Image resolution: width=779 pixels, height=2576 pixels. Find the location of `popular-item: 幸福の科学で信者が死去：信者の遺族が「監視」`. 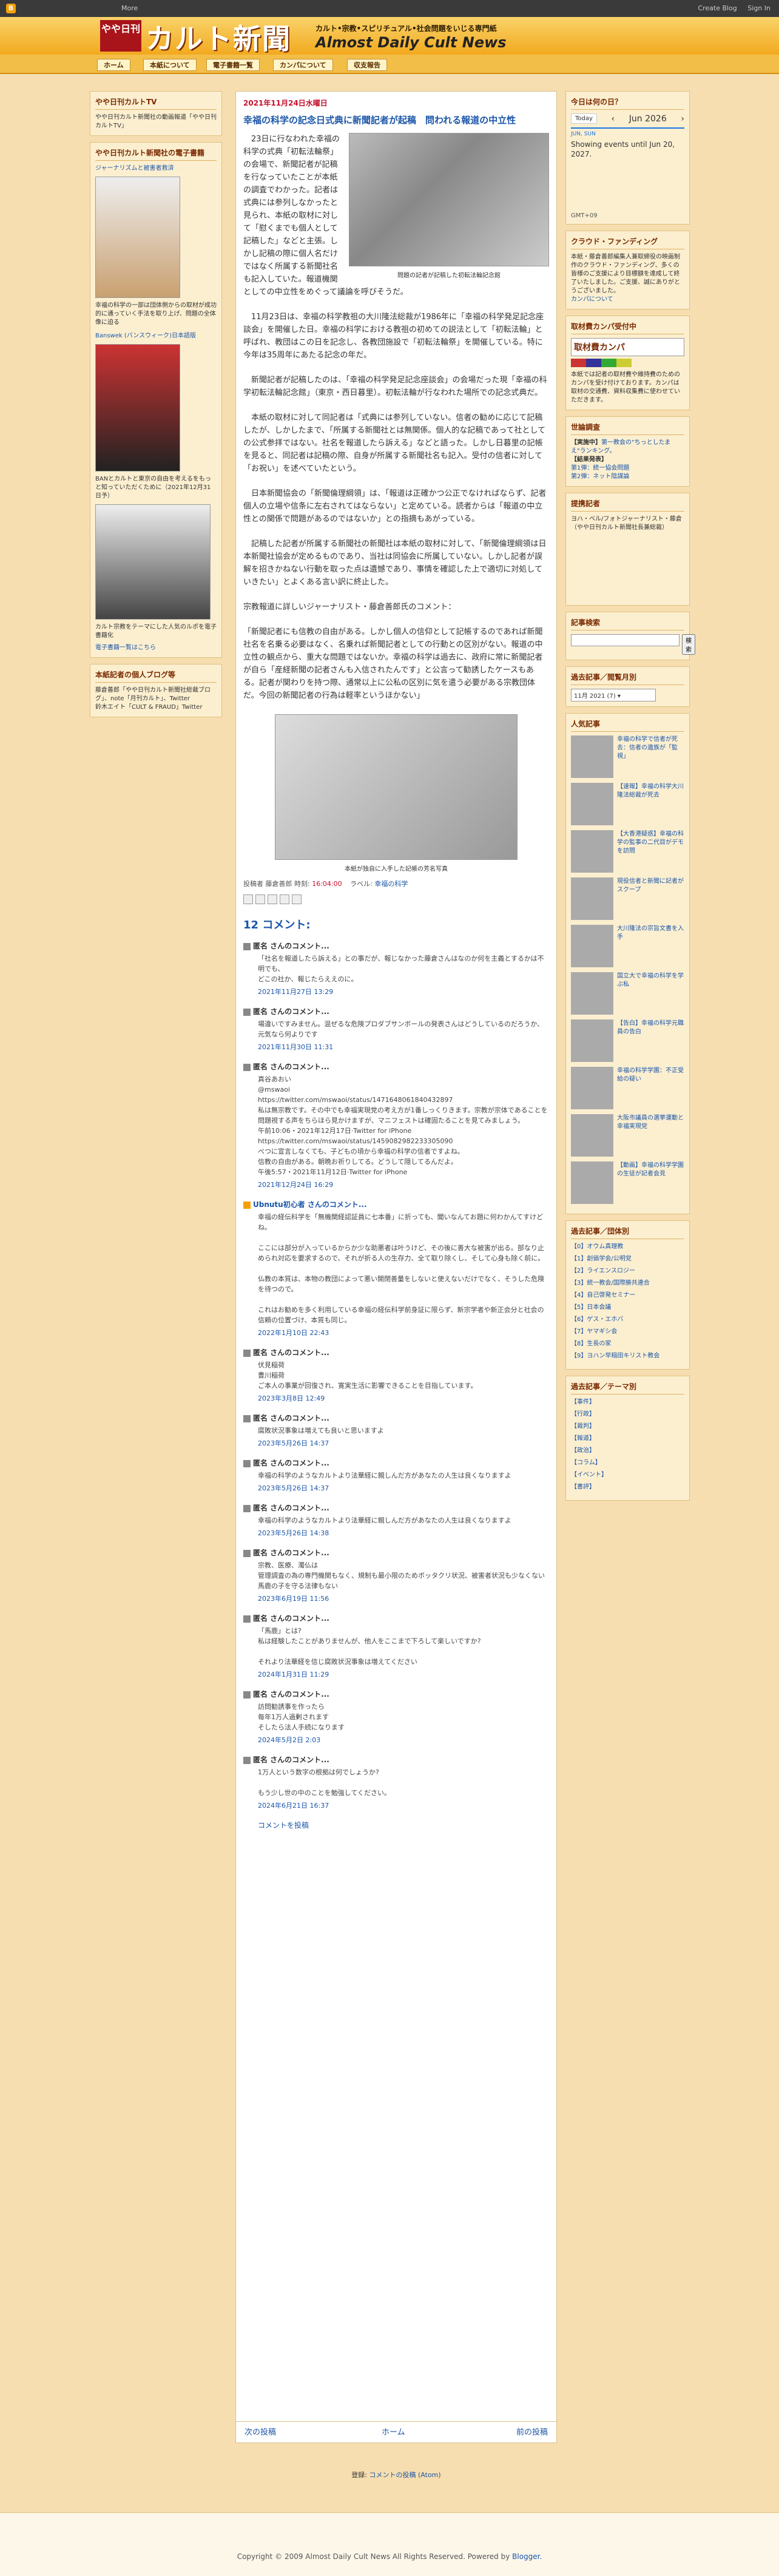

popular-item: 幸福の科学で信者が死去：信者の遺族が「監視」 is located at coordinates (627, 756).